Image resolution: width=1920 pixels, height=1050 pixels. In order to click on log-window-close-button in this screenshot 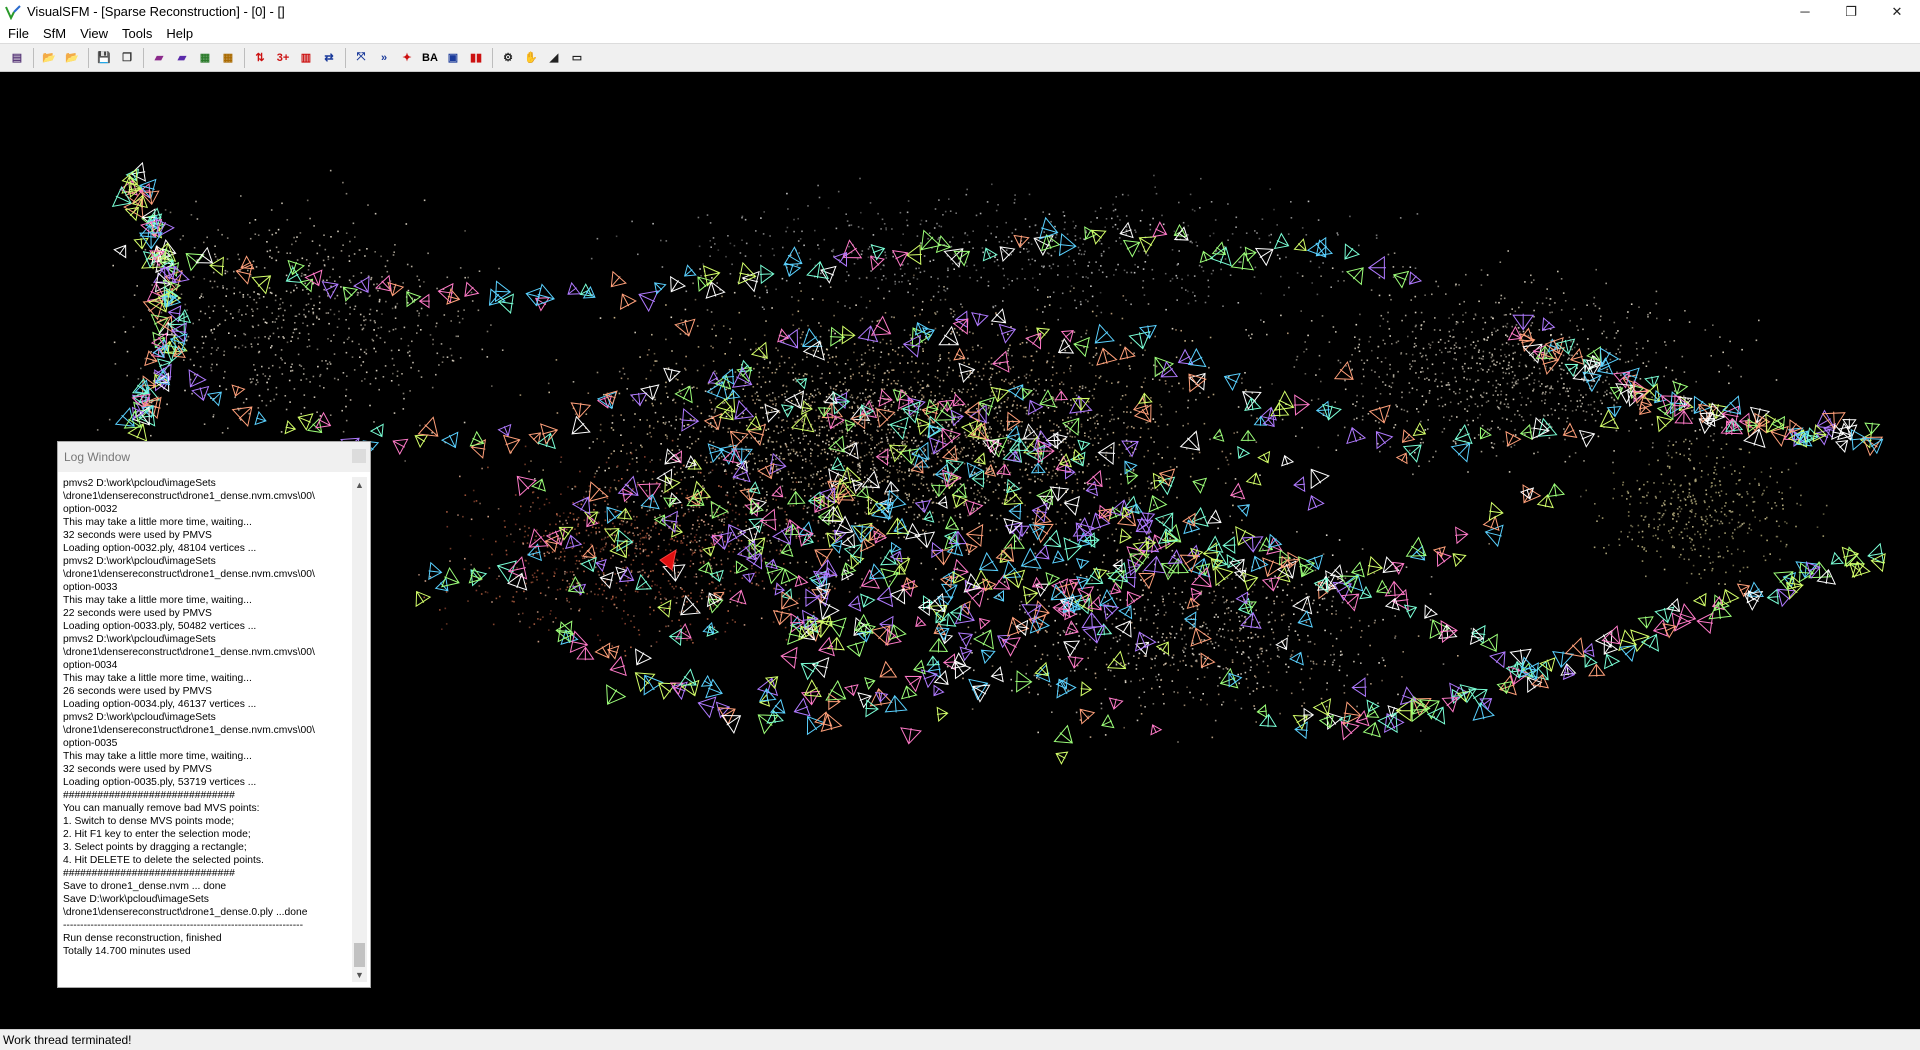, I will do `click(359, 456)`.